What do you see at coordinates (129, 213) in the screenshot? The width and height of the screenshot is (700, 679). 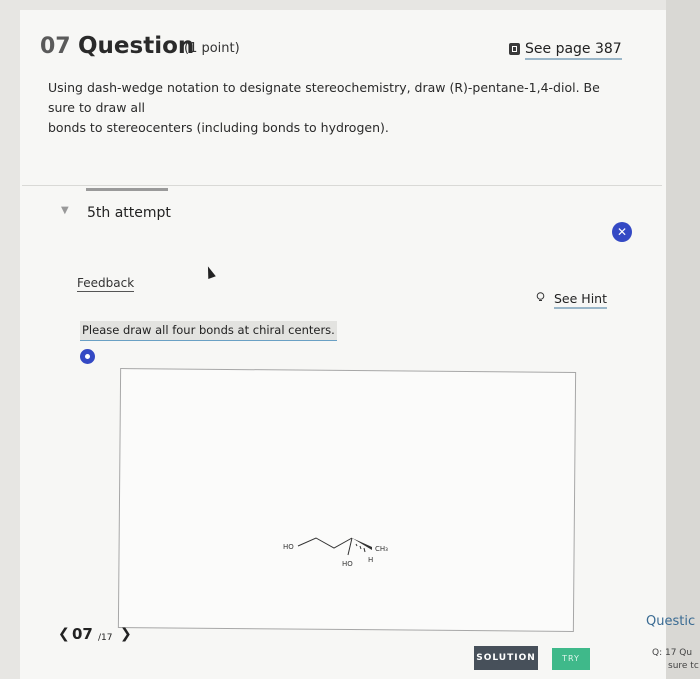 I see `attempt-label: 5th attempt` at bounding box center [129, 213].